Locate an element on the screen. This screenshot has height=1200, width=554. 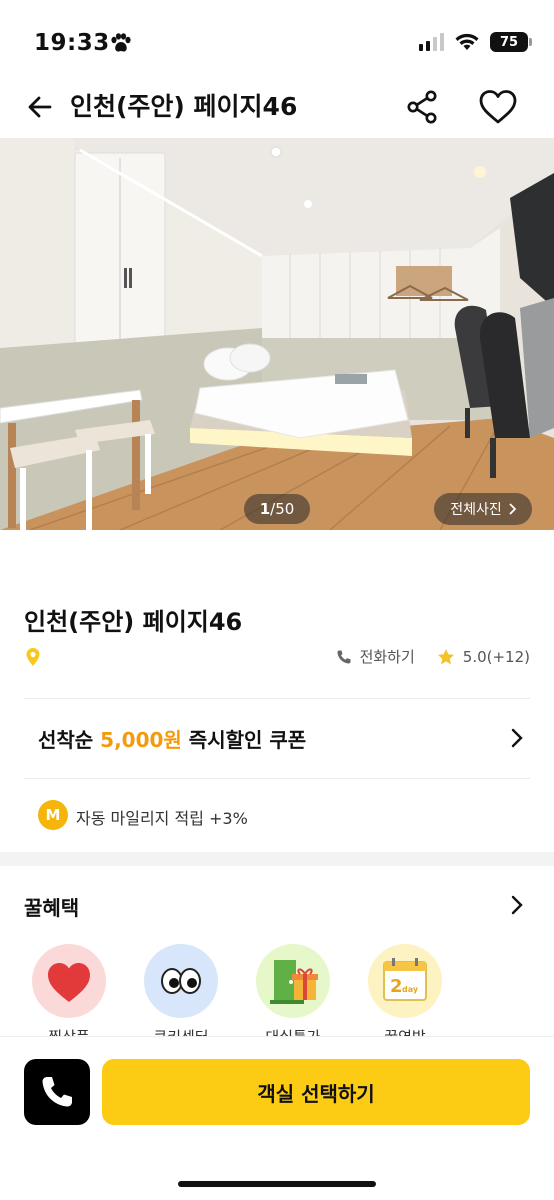
benefit-item-multinight: 2 day is located at coordinates (405, 981).